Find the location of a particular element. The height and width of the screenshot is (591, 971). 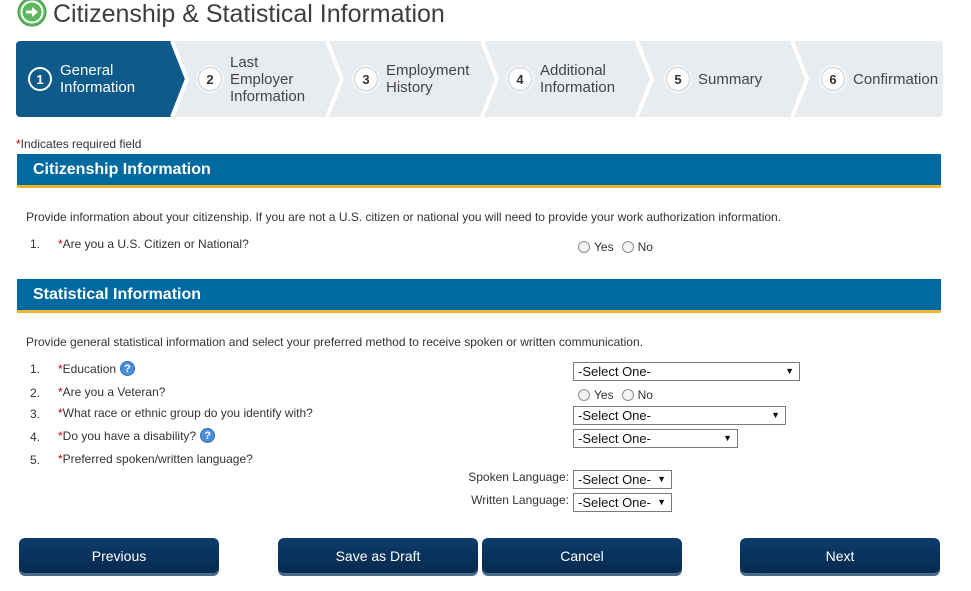

race-select: -Select One- ▼ is located at coordinates (679, 415).